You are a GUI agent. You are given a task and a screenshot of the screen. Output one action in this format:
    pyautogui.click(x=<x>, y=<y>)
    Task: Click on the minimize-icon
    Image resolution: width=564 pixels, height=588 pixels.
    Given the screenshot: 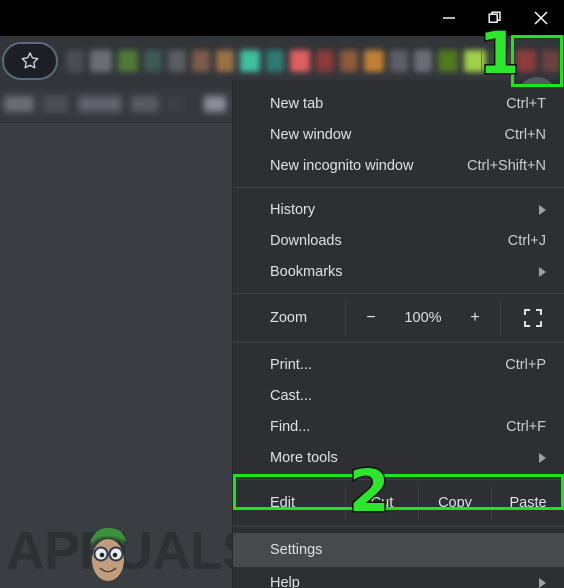 What is the action you would take?
    pyautogui.click(x=449, y=18)
    